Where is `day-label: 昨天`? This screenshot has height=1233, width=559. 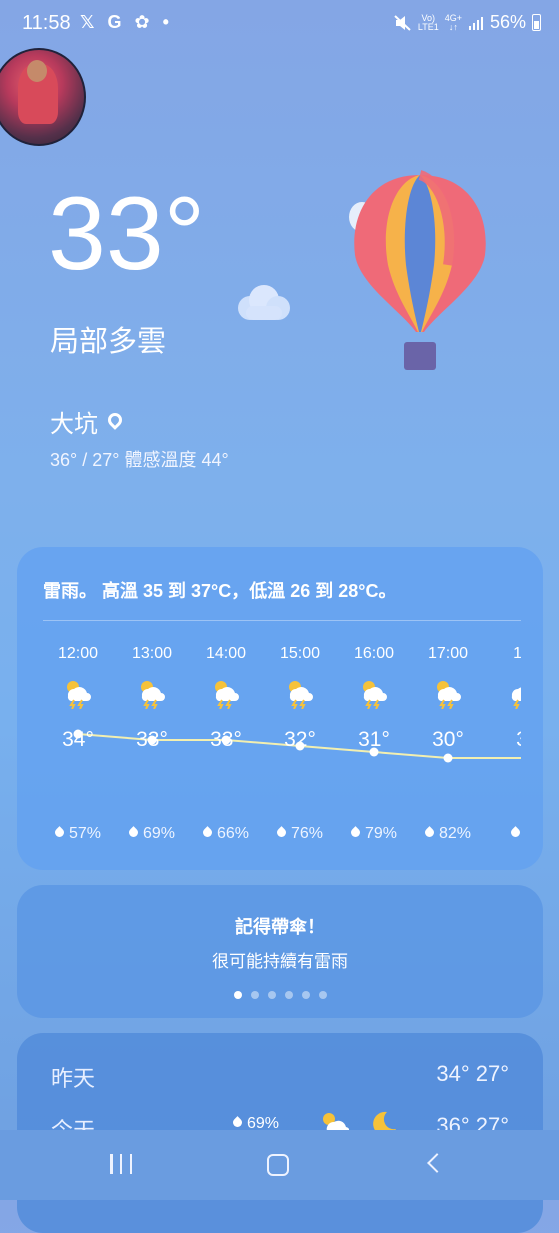 day-label: 昨天 is located at coordinates (73, 1078).